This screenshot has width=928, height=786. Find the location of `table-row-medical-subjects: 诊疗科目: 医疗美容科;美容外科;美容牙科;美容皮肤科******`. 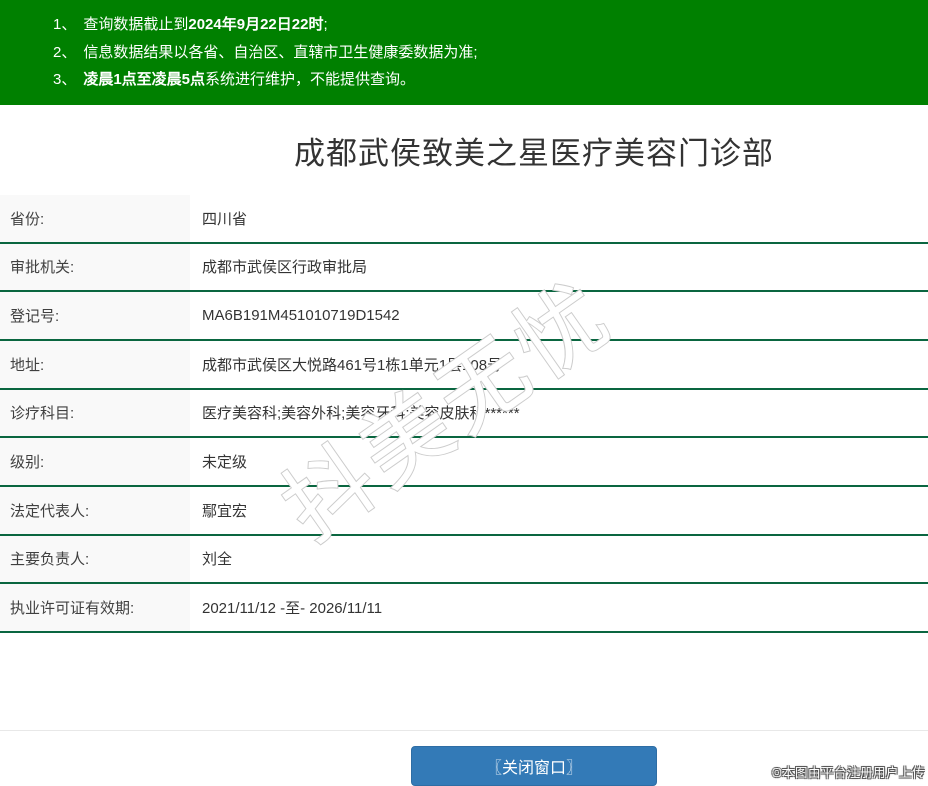

table-row-medical-subjects: 诊疗科目: 医疗美容科;美容外科;美容牙科;美容皮肤科****** is located at coordinates (464, 414).